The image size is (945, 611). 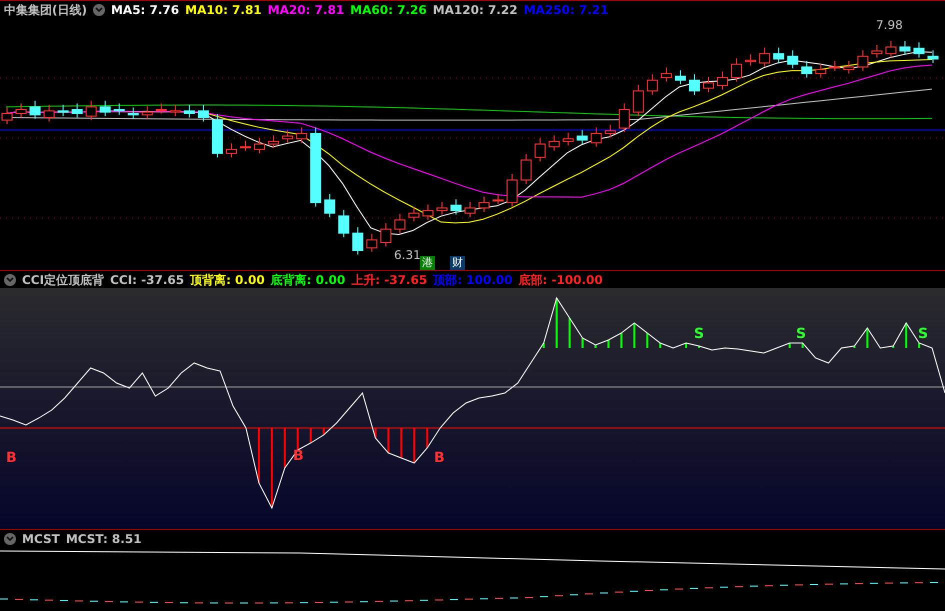 I want to click on indicator-value: MA120: 7.22, so click(x=475, y=9).